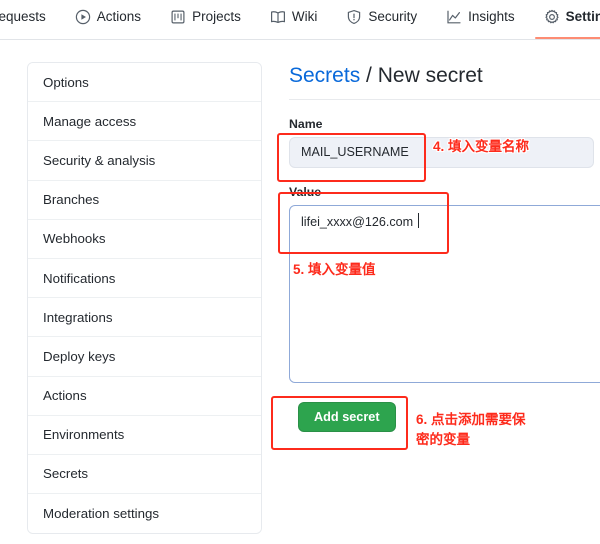 This screenshot has width=600, height=544. Describe the element at coordinates (552, 17) in the screenshot. I see `gear-icon` at that location.